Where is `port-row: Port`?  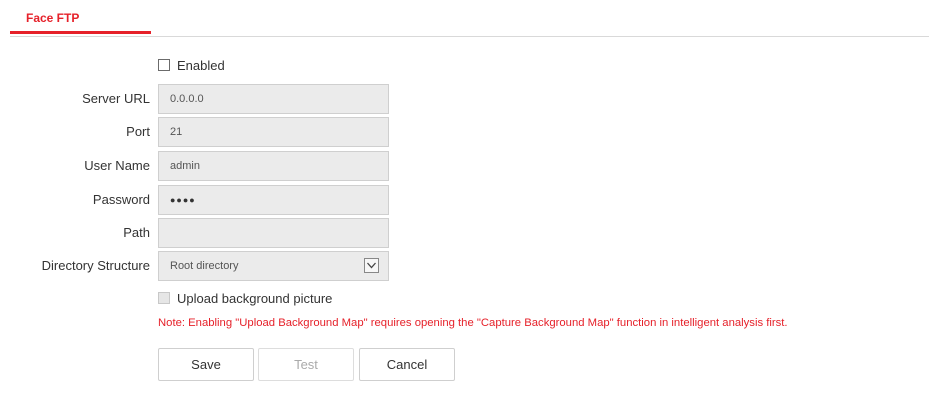 port-row: Port is located at coordinates (464, 132).